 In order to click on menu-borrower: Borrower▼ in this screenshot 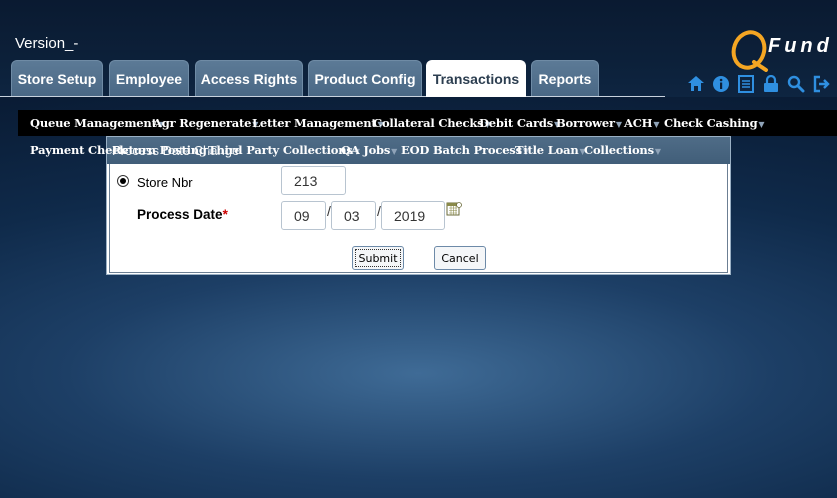, I will do `click(589, 123)`.